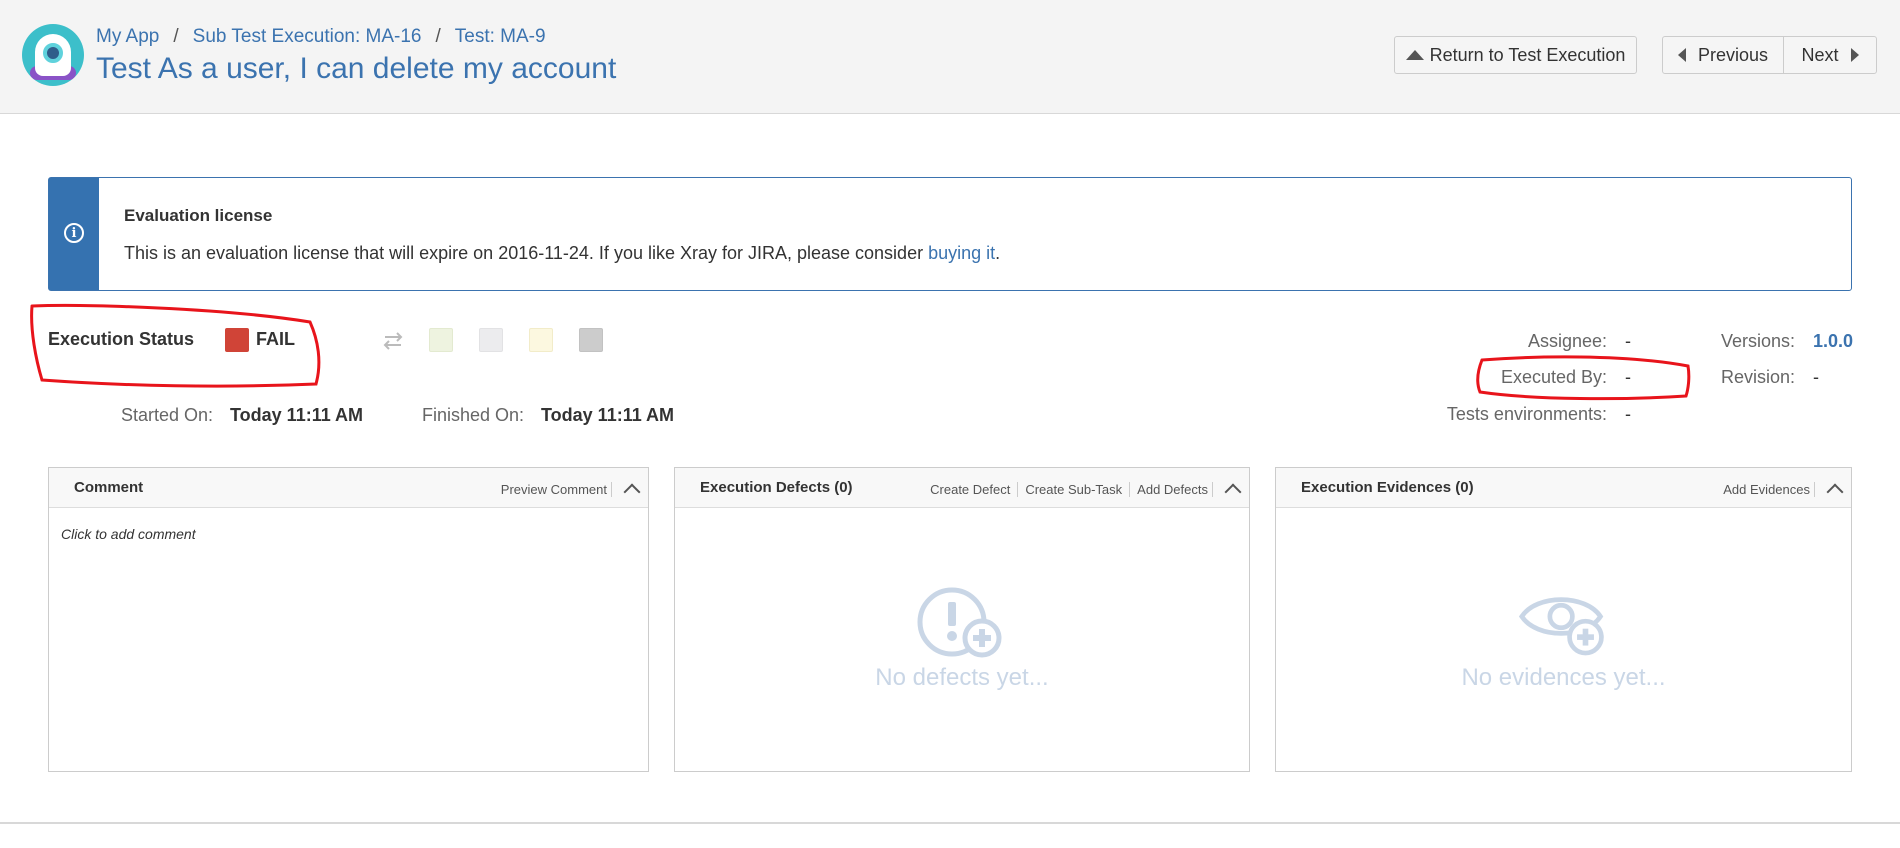  What do you see at coordinates (608, 415) in the screenshot?
I see `finished-on-value: Today 11:11 AM` at bounding box center [608, 415].